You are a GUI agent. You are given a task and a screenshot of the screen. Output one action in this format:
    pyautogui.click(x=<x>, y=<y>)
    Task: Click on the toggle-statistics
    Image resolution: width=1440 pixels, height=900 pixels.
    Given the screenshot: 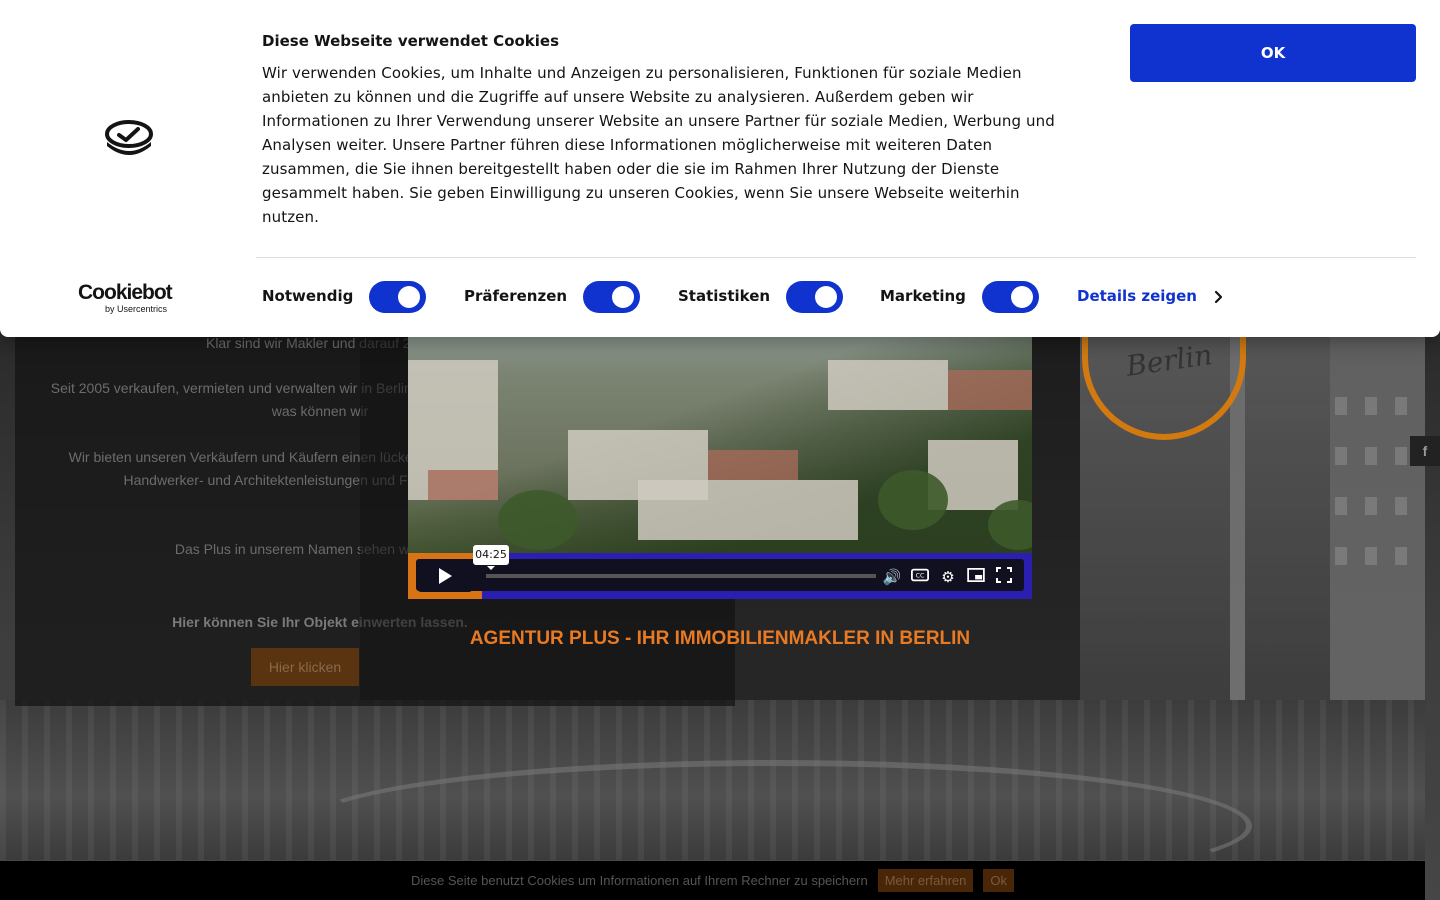 What is the action you would take?
    pyautogui.click(x=814, y=297)
    